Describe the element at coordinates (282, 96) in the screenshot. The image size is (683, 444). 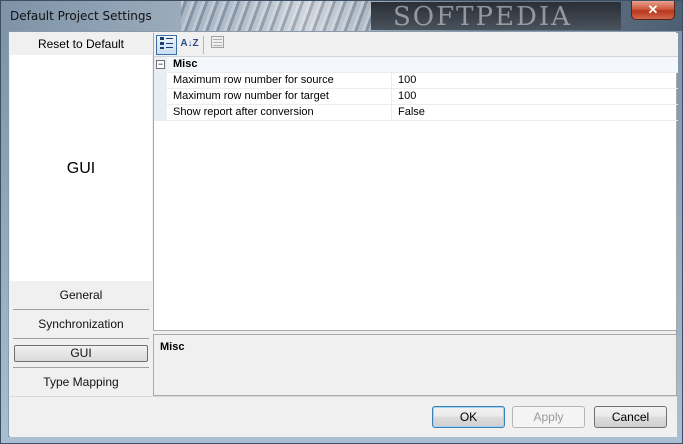
I see `property-name: Maximum row number for target` at that location.